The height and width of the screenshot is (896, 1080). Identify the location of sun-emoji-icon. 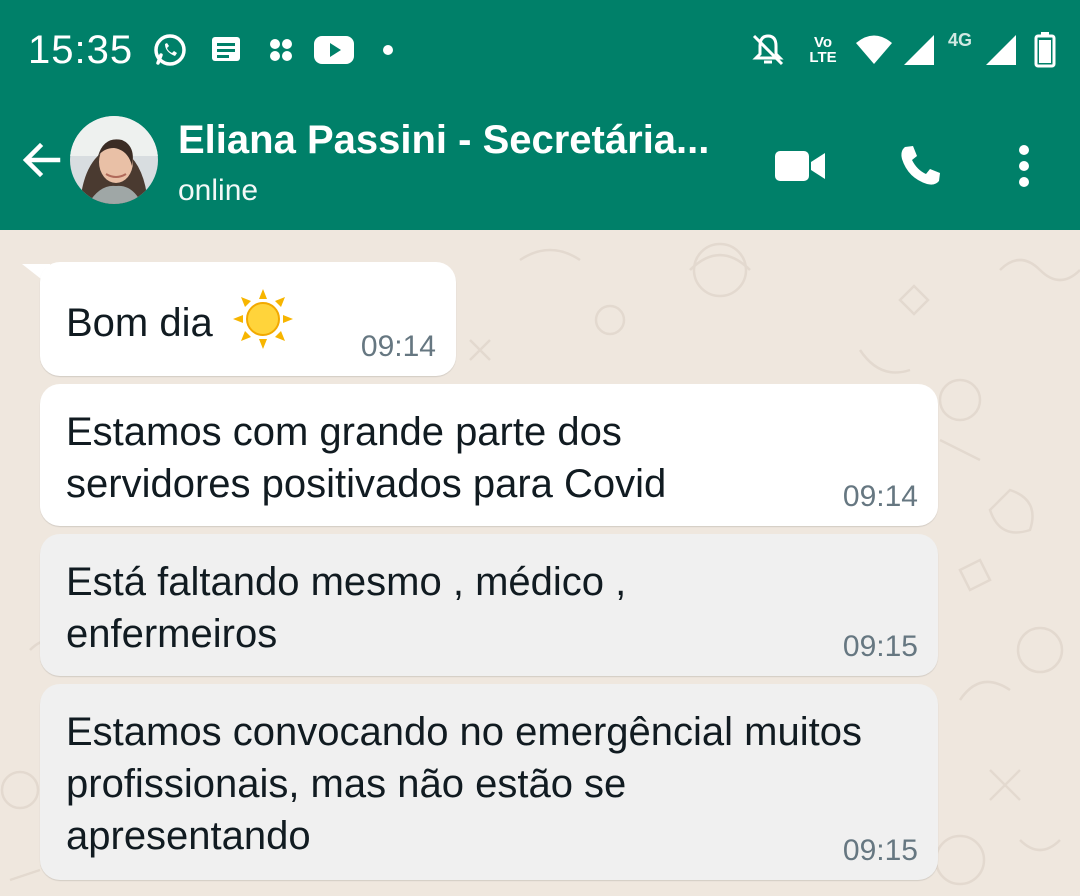
(263, 325).